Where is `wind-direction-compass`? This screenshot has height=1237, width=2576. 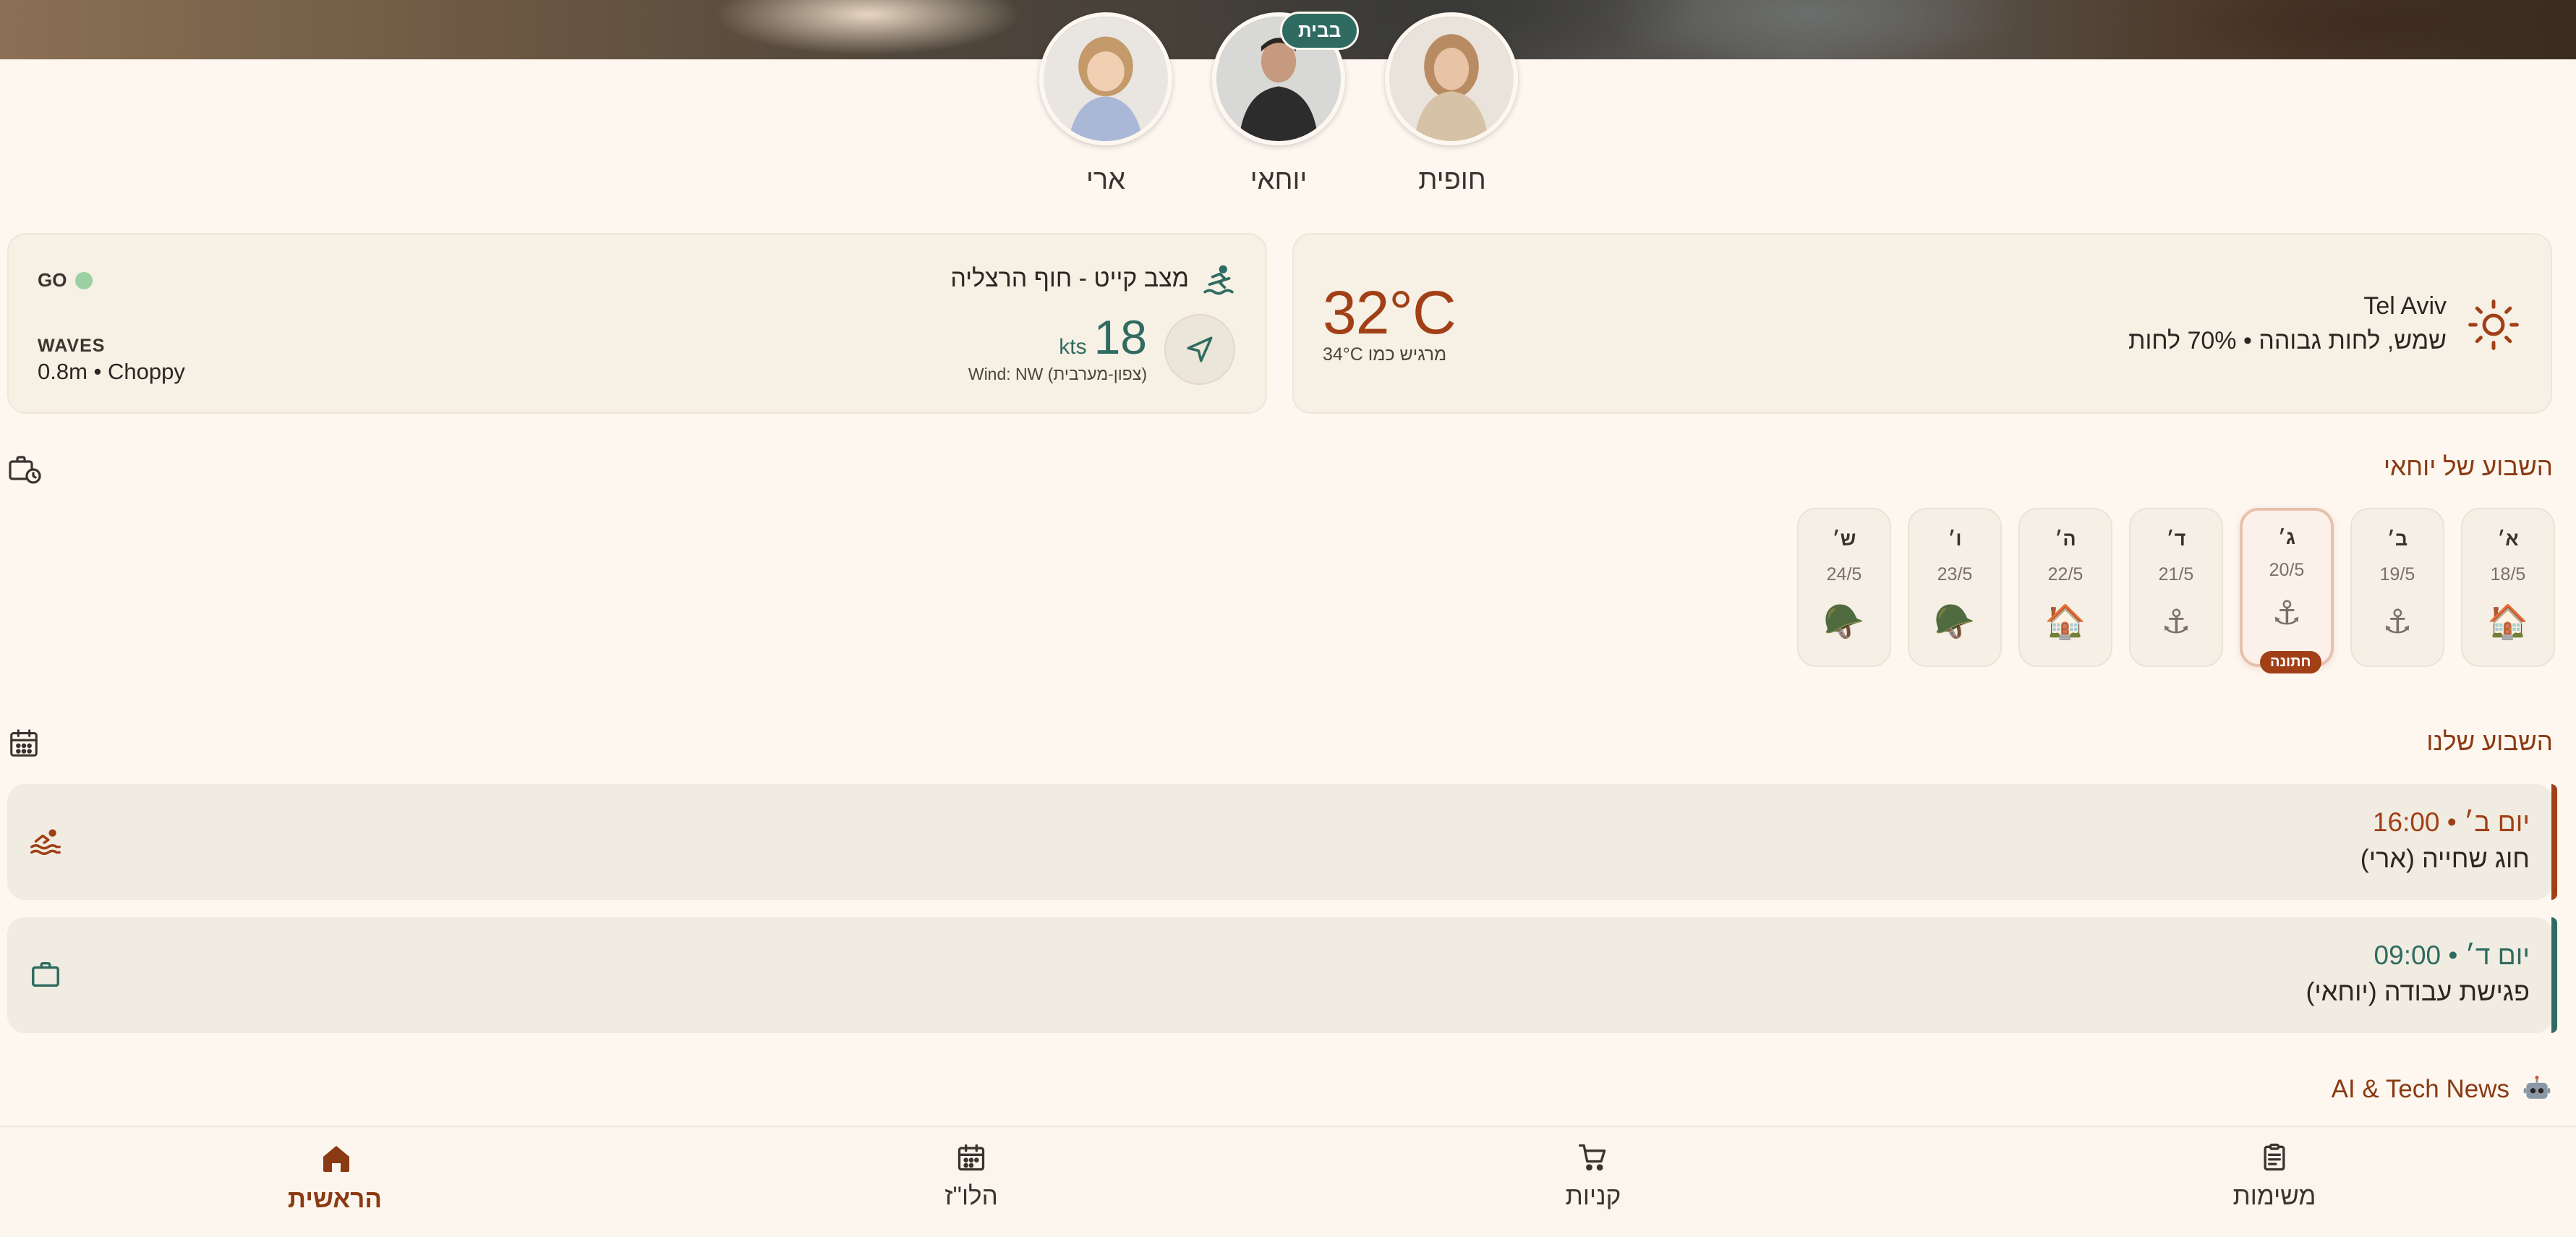
wind-direction-compass is located at coordinates (1199, 349).